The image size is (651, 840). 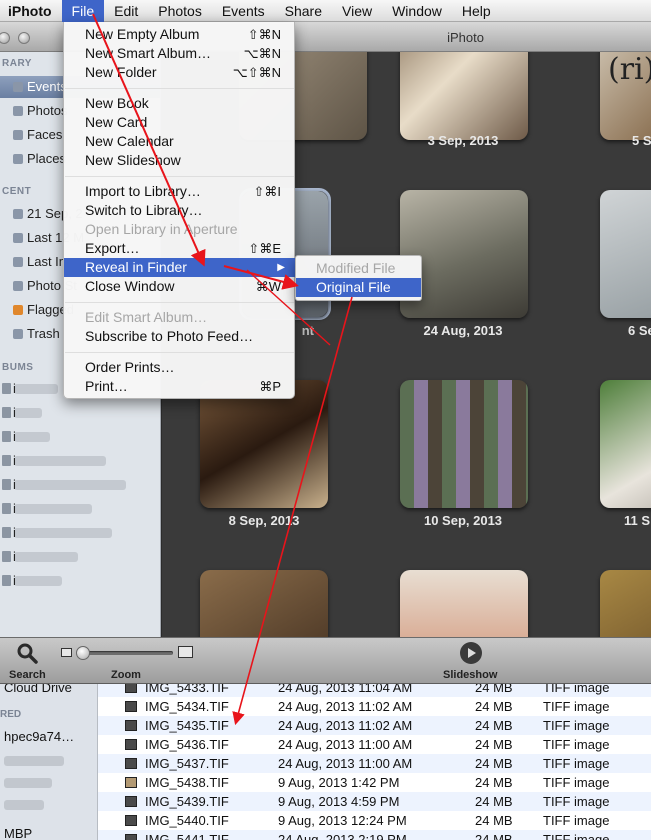 What do you see at coordinates (357, 11) in the screenshot?
I see `menu-view: View` at bounding box center [357, 11].